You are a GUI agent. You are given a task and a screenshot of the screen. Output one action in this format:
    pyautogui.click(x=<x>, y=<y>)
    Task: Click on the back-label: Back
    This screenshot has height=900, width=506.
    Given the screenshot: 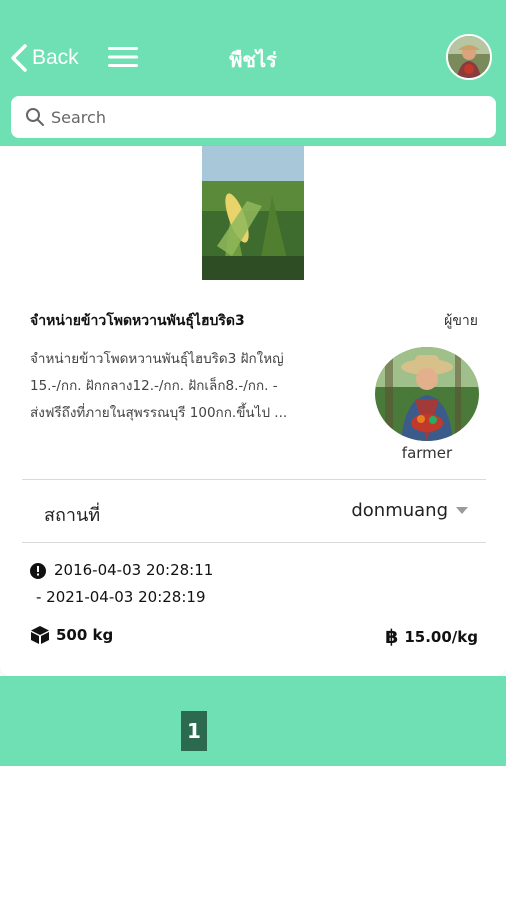 What is the action you would take?
    pyautogui.click(x=55, y=57)
    